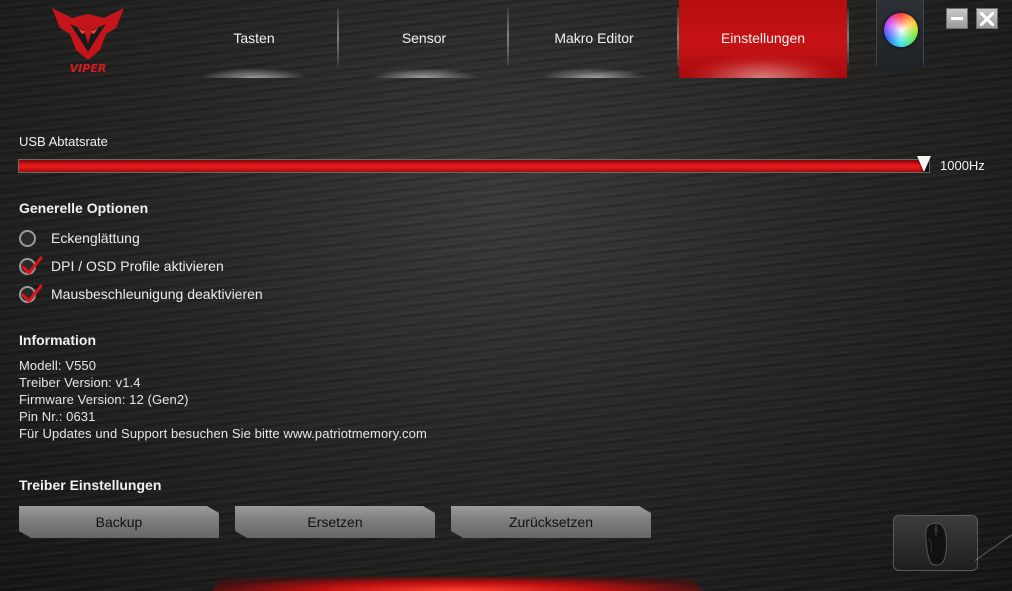  I want to click on viper-logo: VIPER, so click(88, 40).